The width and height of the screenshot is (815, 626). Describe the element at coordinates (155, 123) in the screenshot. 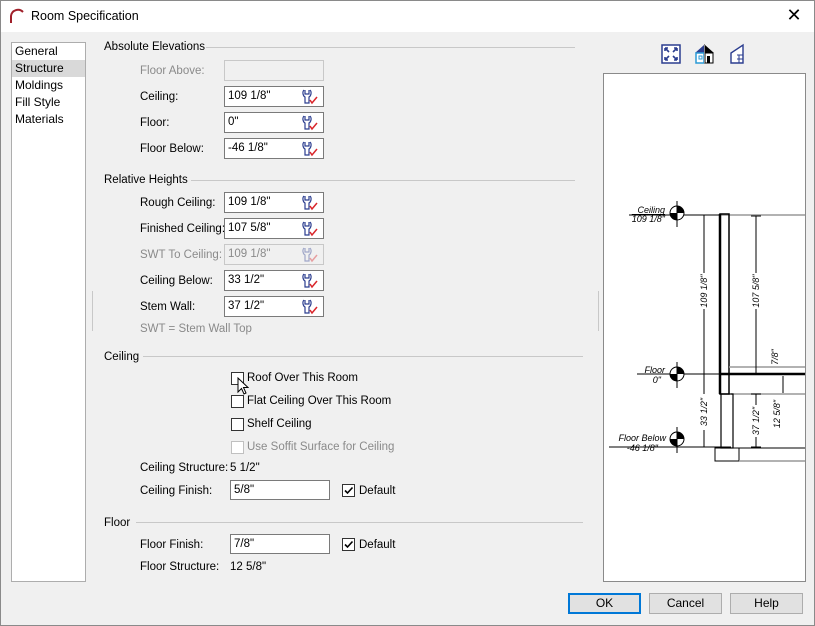

I see `floor-label: Floor:` at that location.